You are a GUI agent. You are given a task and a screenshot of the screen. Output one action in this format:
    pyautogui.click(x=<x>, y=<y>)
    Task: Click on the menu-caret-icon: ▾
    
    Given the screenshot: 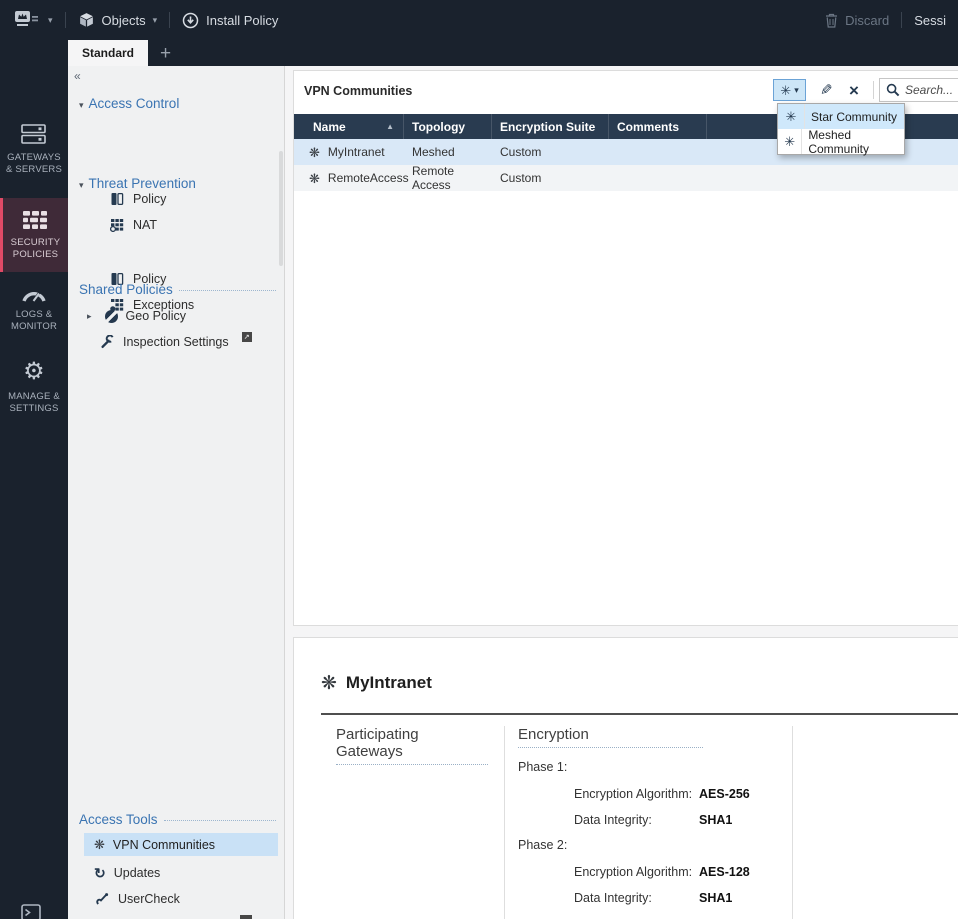 What is the action you would take?
    pyautogui.click(x=50, y=19)
    